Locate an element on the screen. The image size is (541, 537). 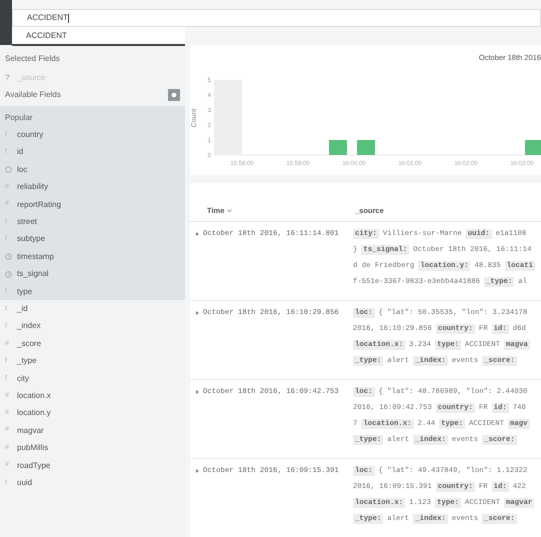
field-name: reportRating is located at coordinates (39, 204).